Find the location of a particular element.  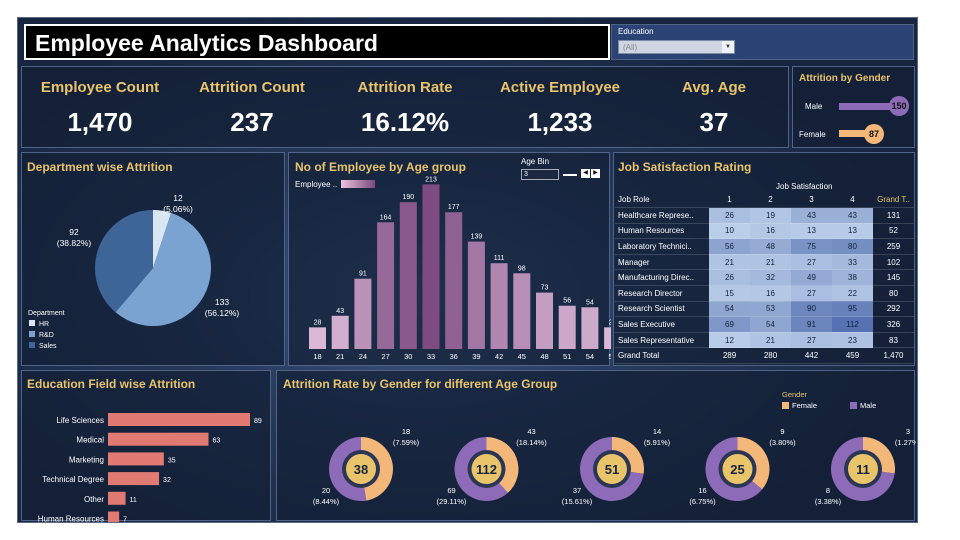

bar-category-label: Other is located at coordinates (94, 499).